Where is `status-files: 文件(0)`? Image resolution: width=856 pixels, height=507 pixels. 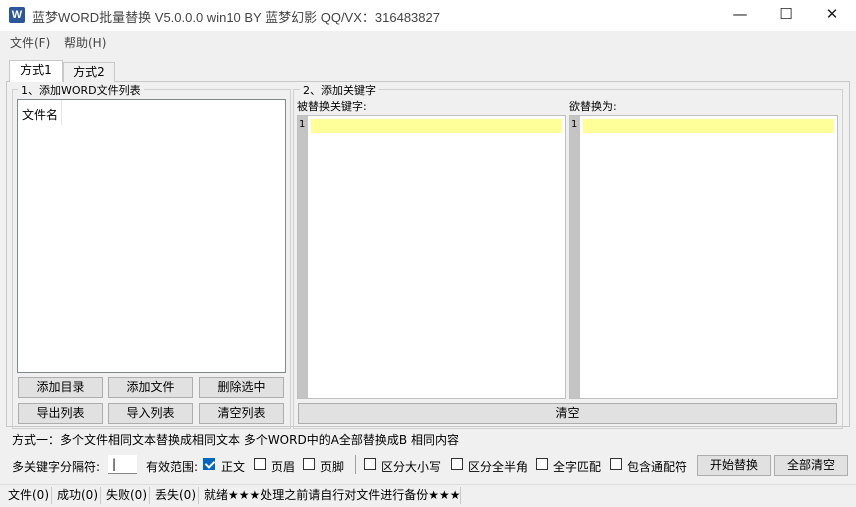
status-files: 文件(0) is located at coordinates (28, 495).